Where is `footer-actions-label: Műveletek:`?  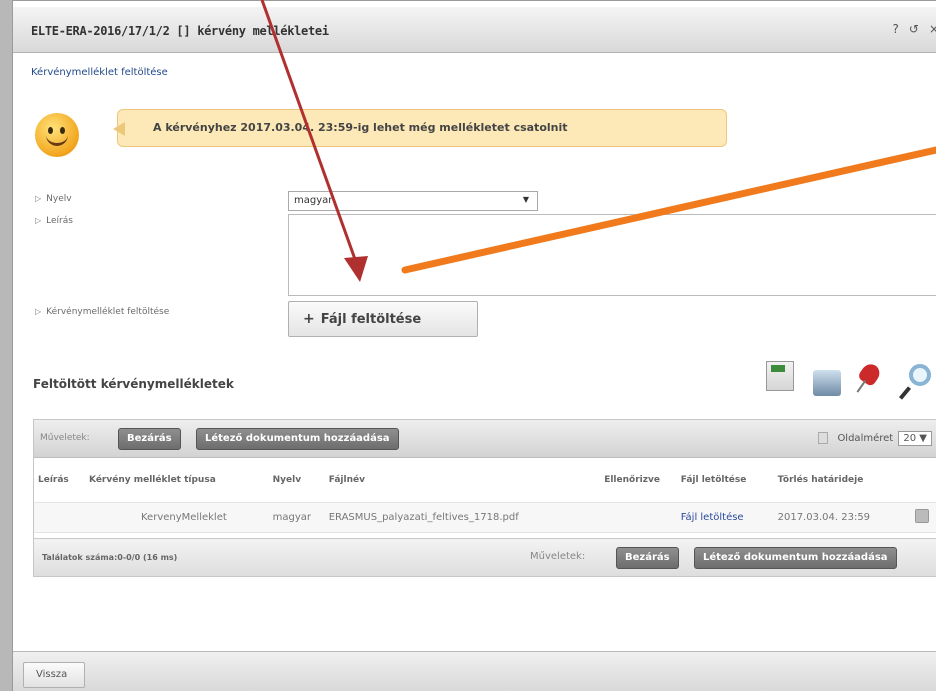 footer-actions-label: Műveletek: is located at coordinates (558, 556).